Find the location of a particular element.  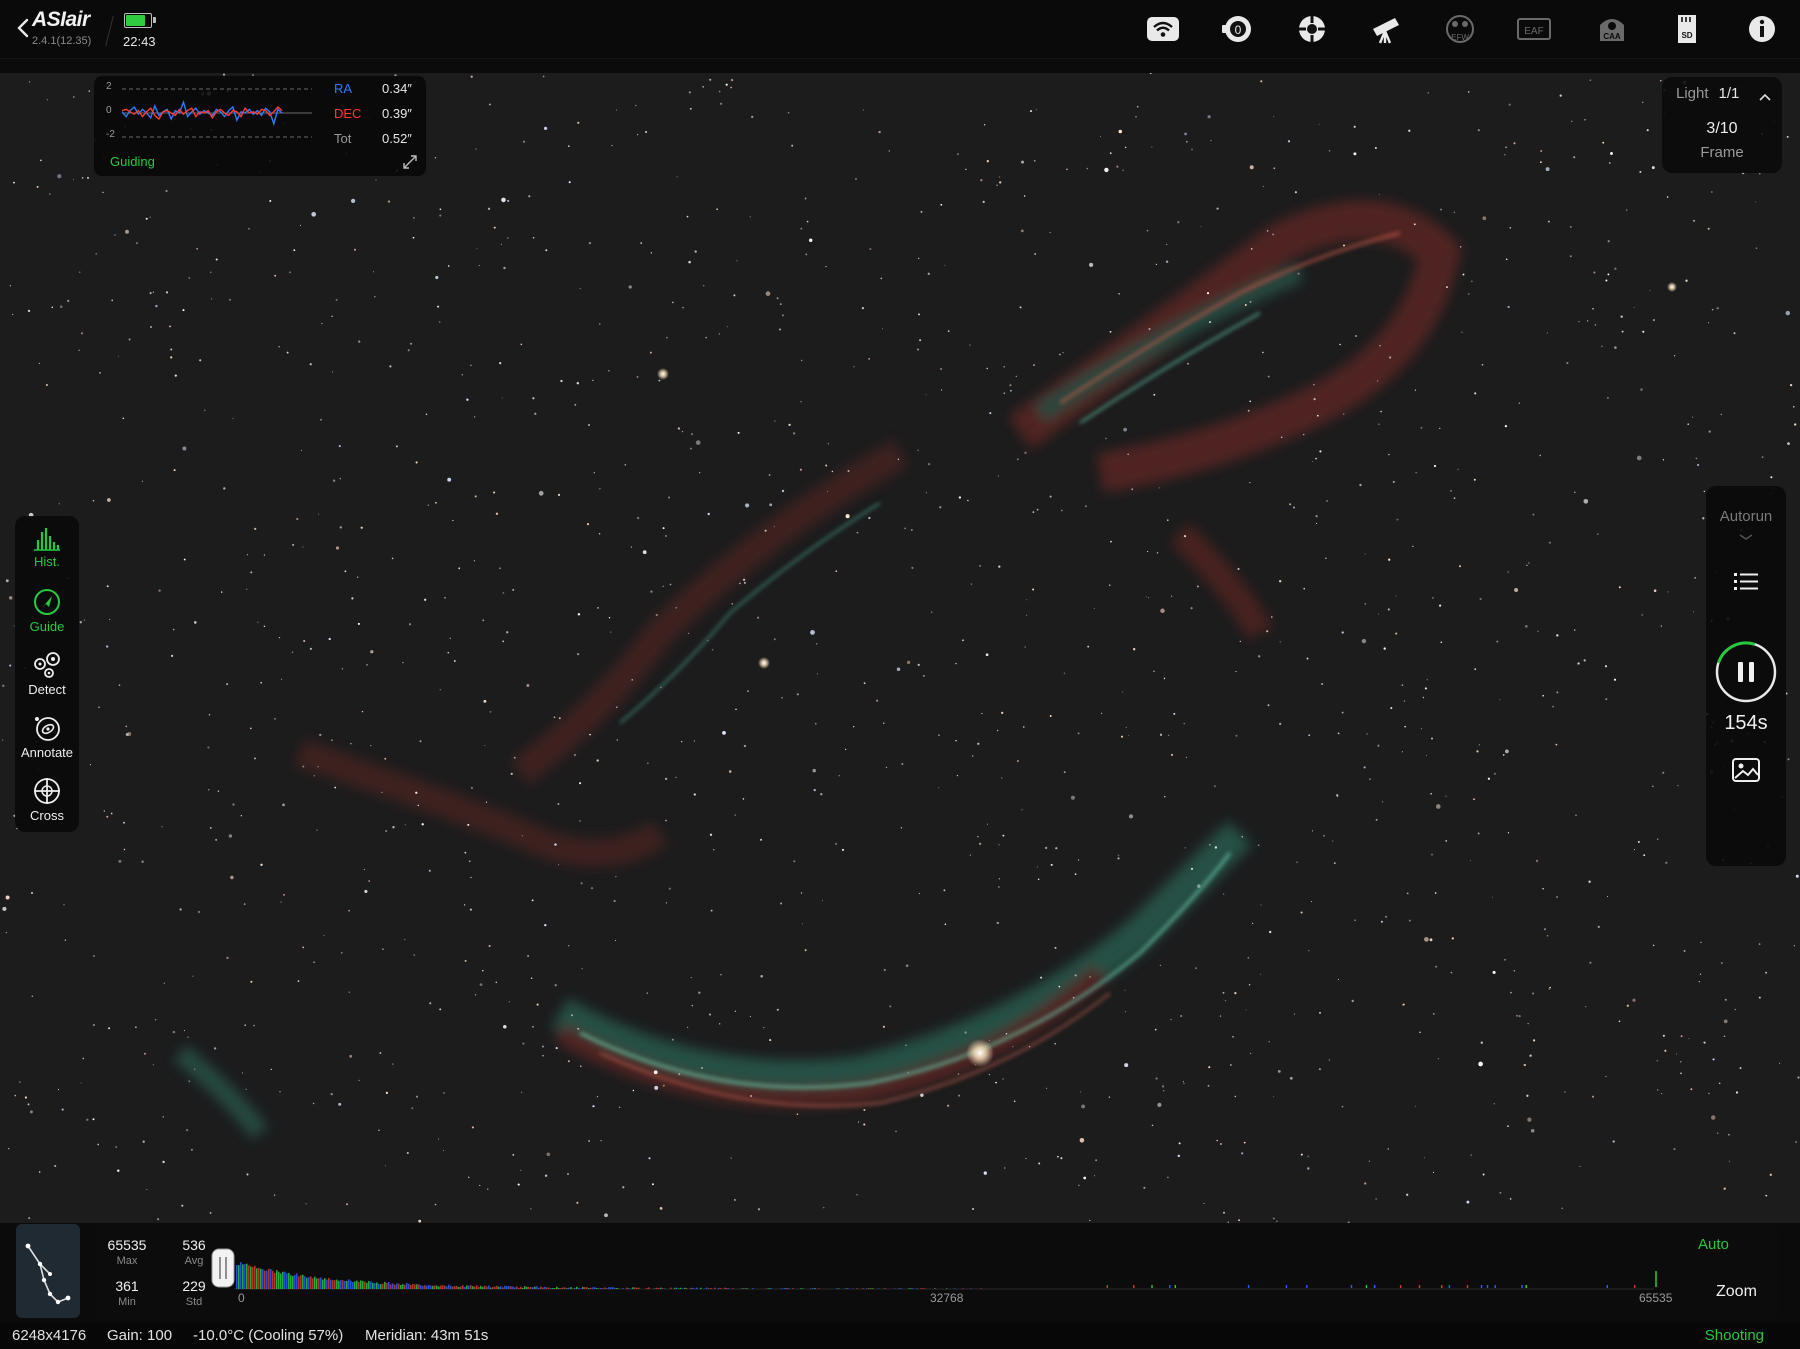

ra-value: 0.34″ is located at coordinates (397, 88).